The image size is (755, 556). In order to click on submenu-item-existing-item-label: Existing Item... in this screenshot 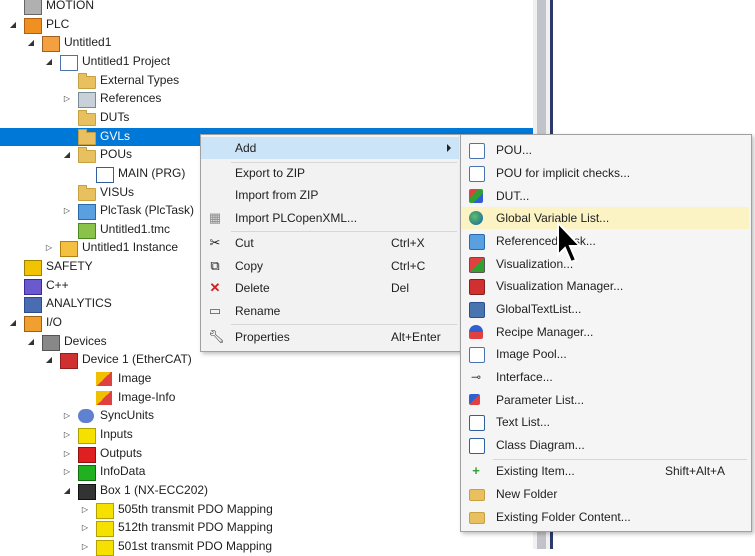, I will do `click(535, 471)`.